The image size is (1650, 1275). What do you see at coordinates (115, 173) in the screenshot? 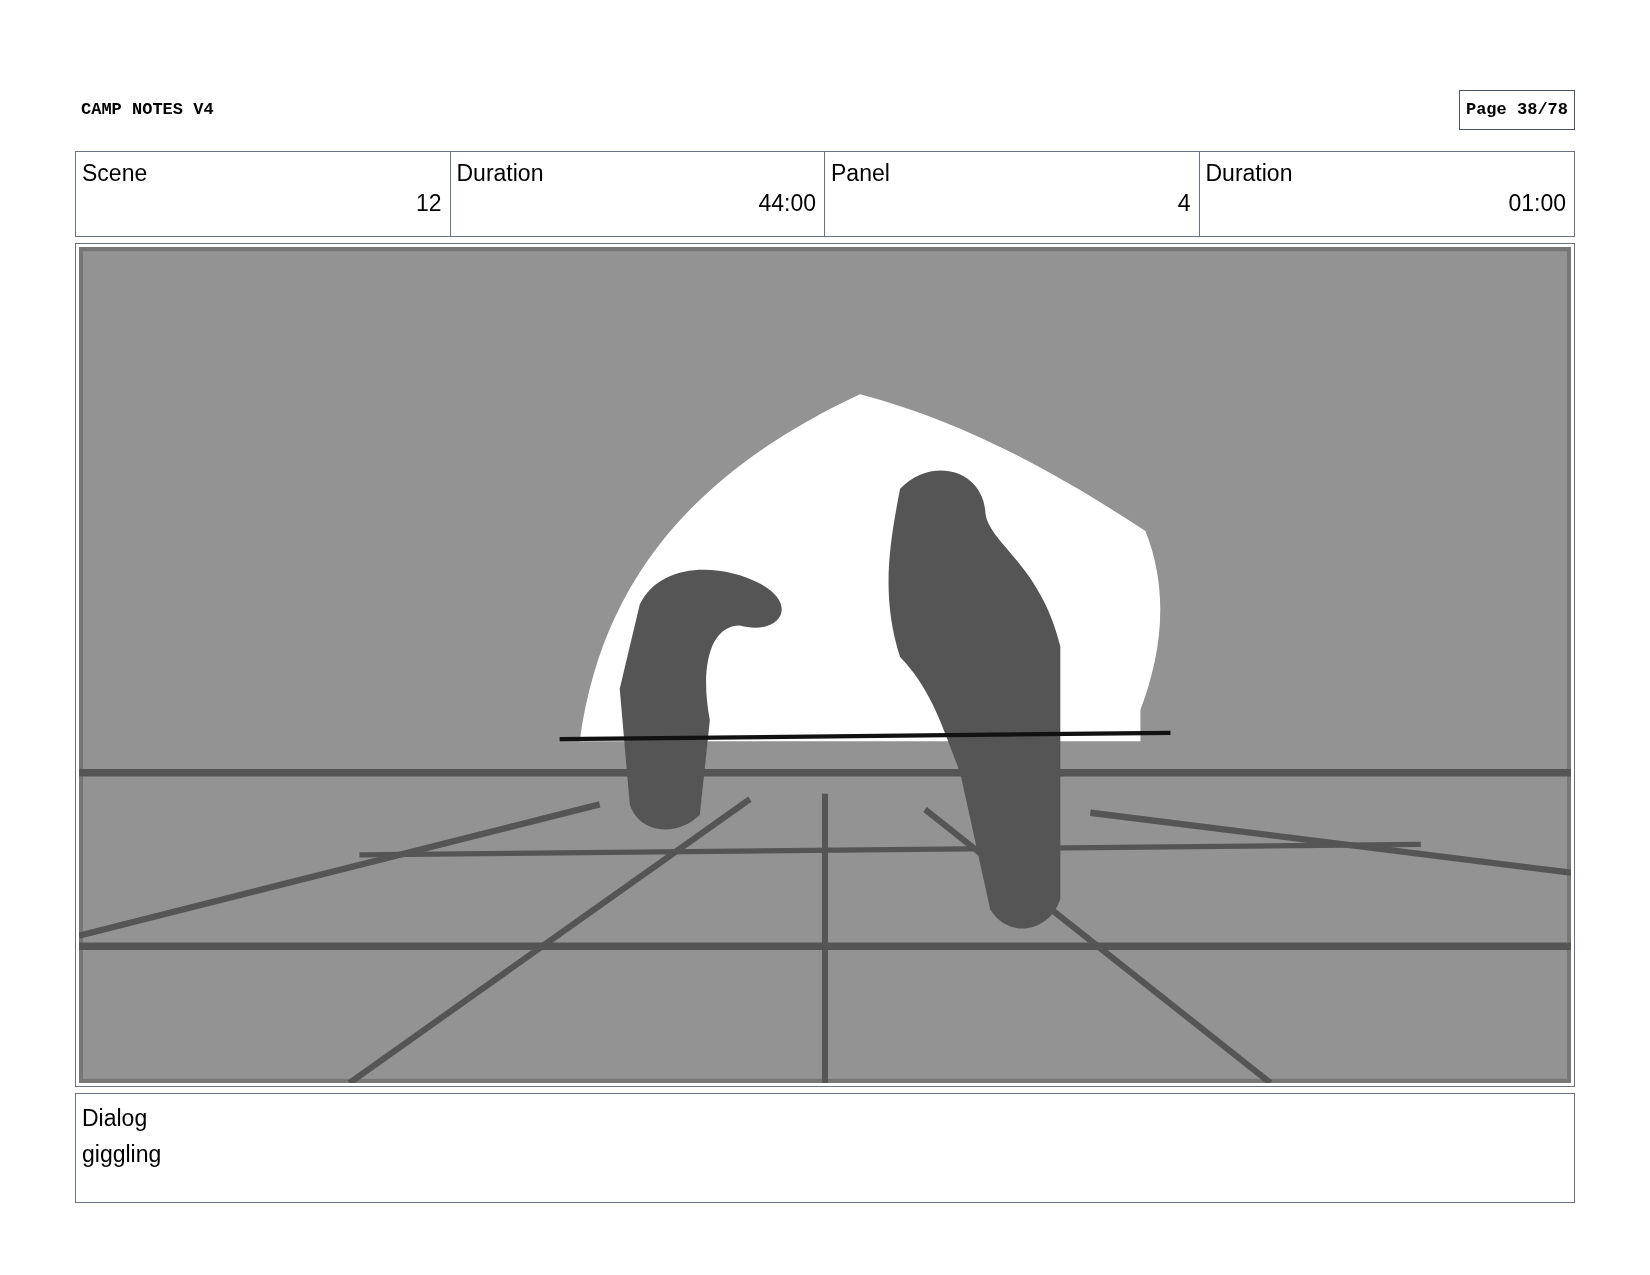
I see `column-header: Scene` at bounding box center [115, 173].